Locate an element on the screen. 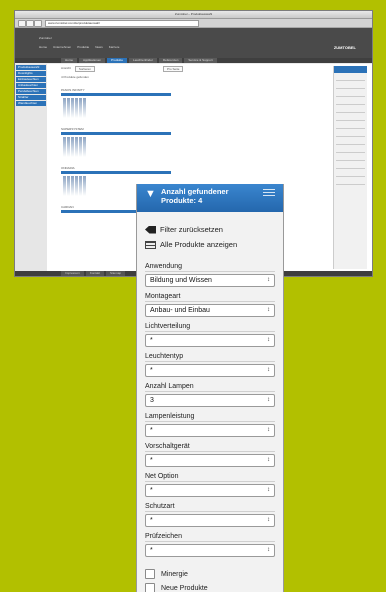  header-nav-item: News is located at coordinates (99, 47).